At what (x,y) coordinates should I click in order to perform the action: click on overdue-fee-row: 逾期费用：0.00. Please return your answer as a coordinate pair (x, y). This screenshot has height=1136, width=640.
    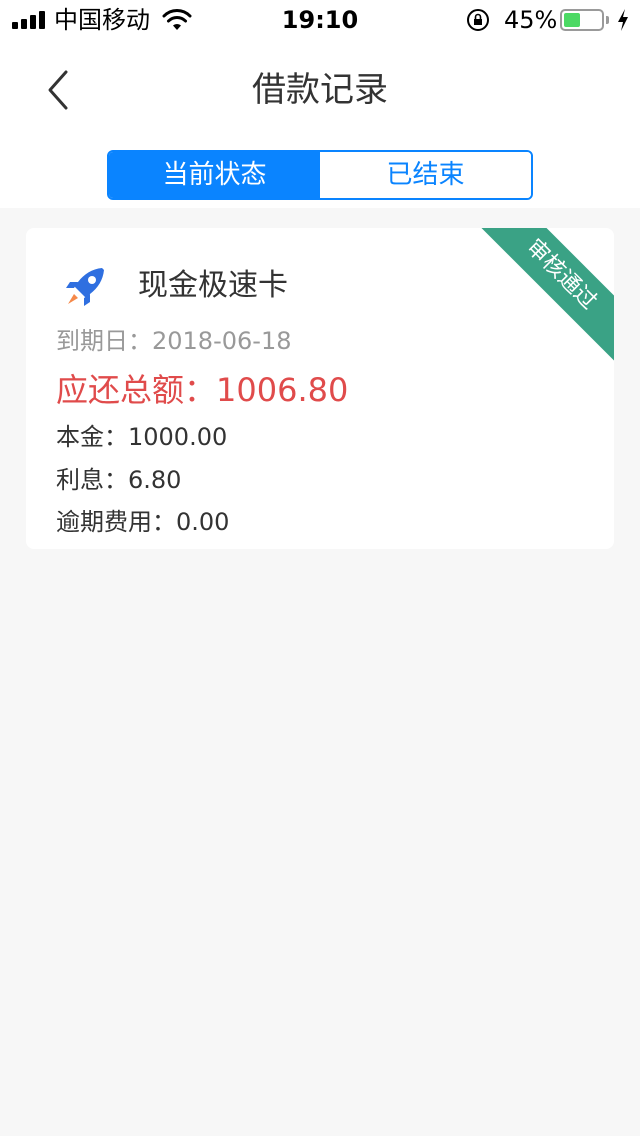
    Looking at the image, I should click on (142, 522).